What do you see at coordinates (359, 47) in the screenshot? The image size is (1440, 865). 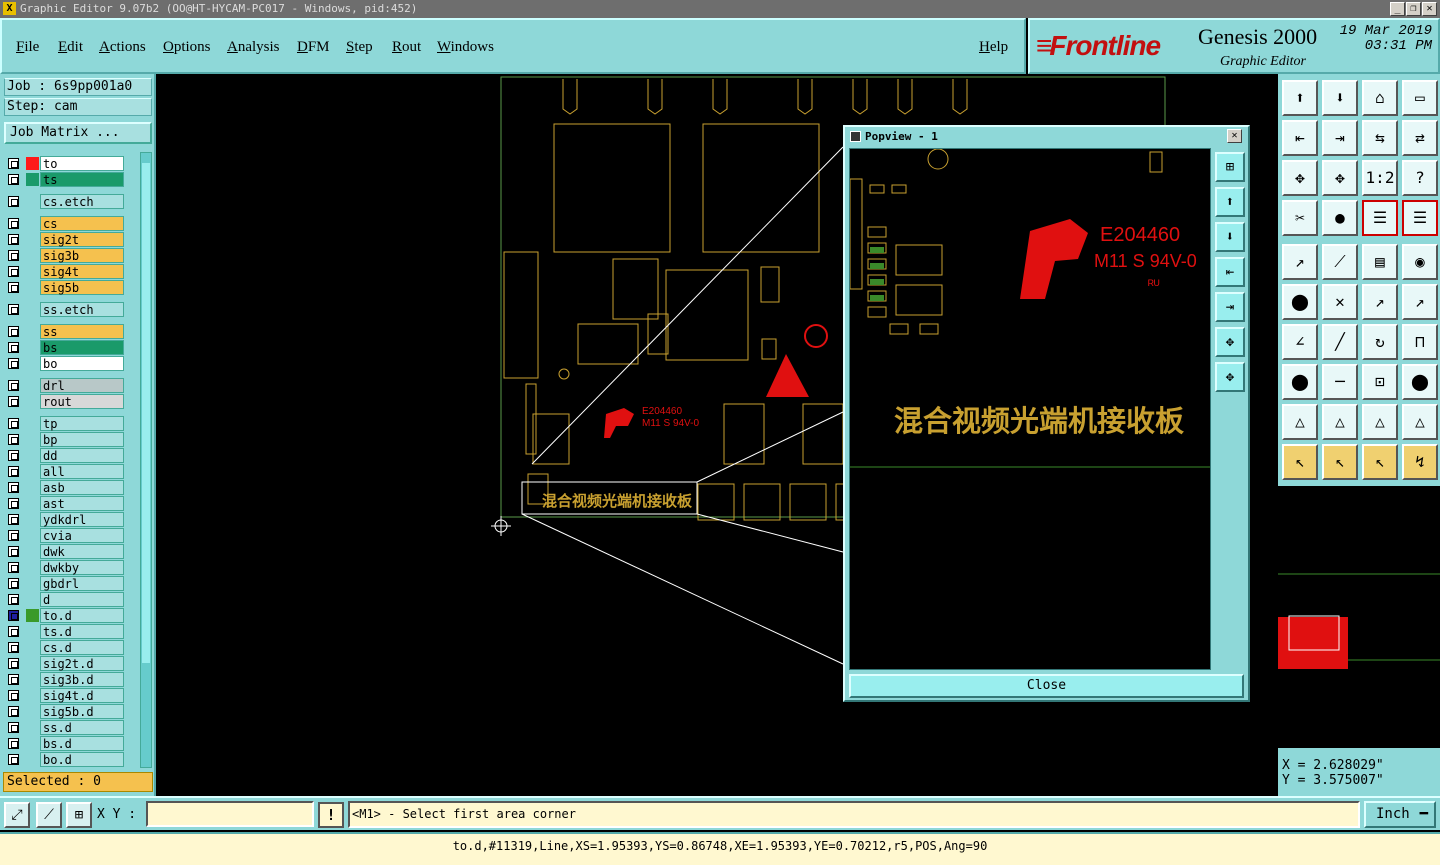 I see `menu-step: Step` at bounding box center [359, 47].